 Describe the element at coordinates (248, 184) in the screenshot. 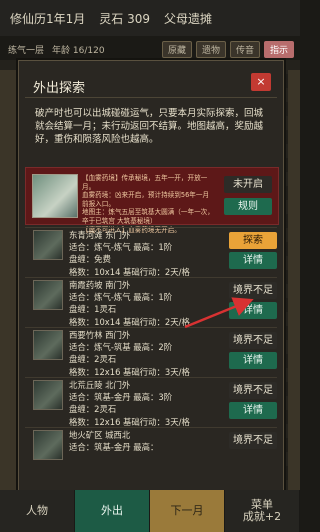

I see `featured-status-button: 未开启` at that location.